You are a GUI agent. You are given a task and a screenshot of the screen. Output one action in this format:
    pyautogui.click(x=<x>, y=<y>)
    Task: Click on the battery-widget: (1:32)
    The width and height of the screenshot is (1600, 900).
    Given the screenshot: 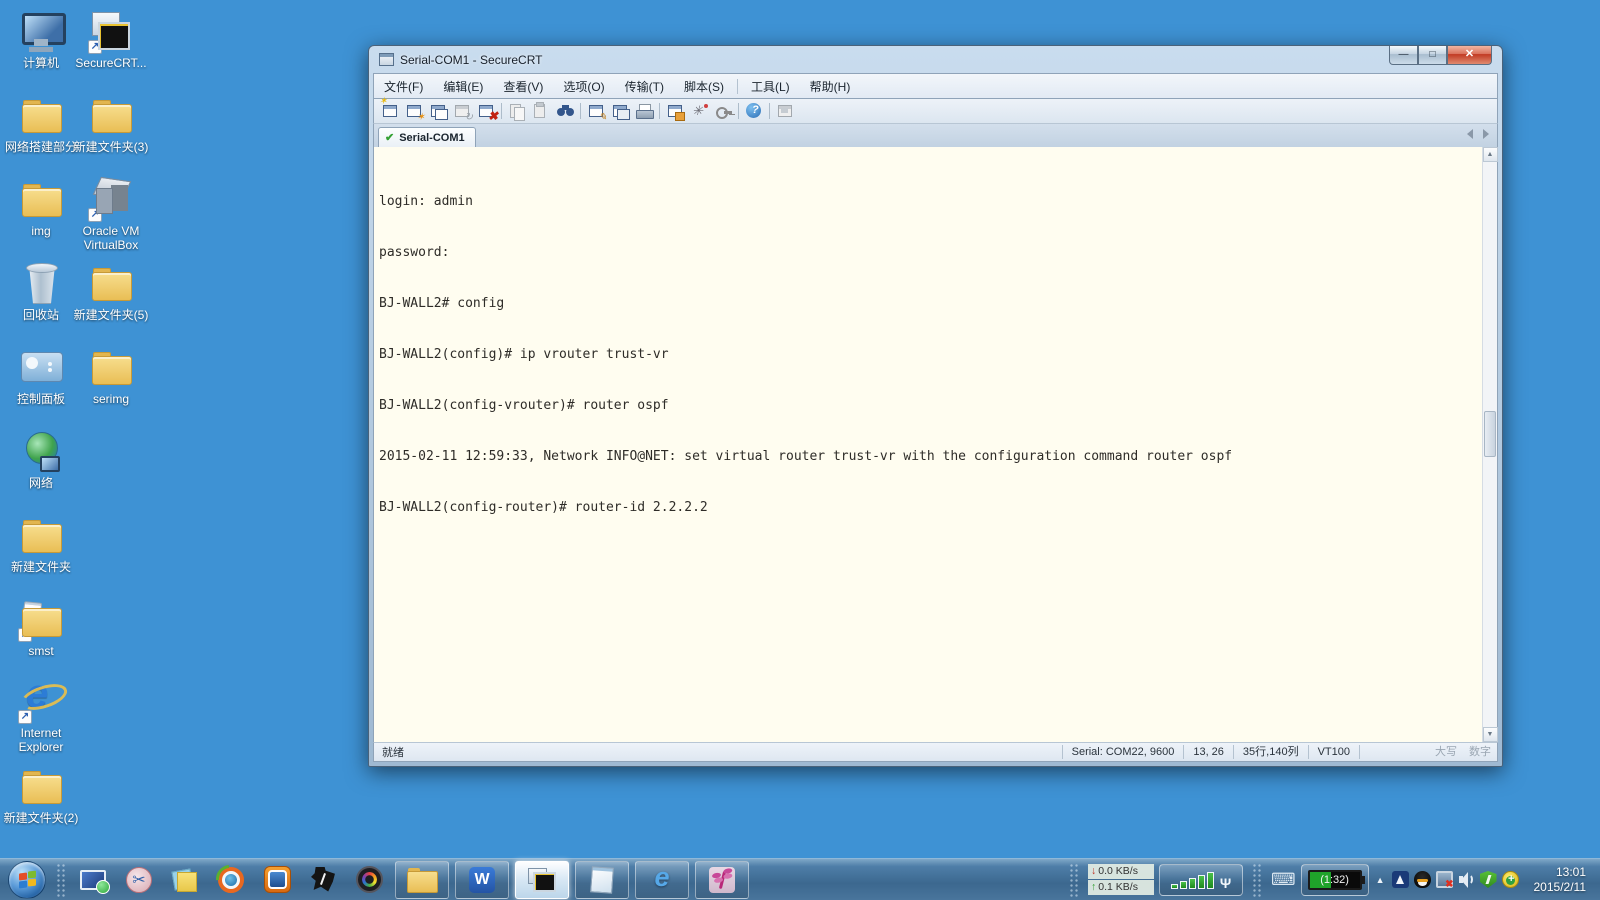 What is the action you would take?
    pyautogui.click(x=1334, y=879)
    